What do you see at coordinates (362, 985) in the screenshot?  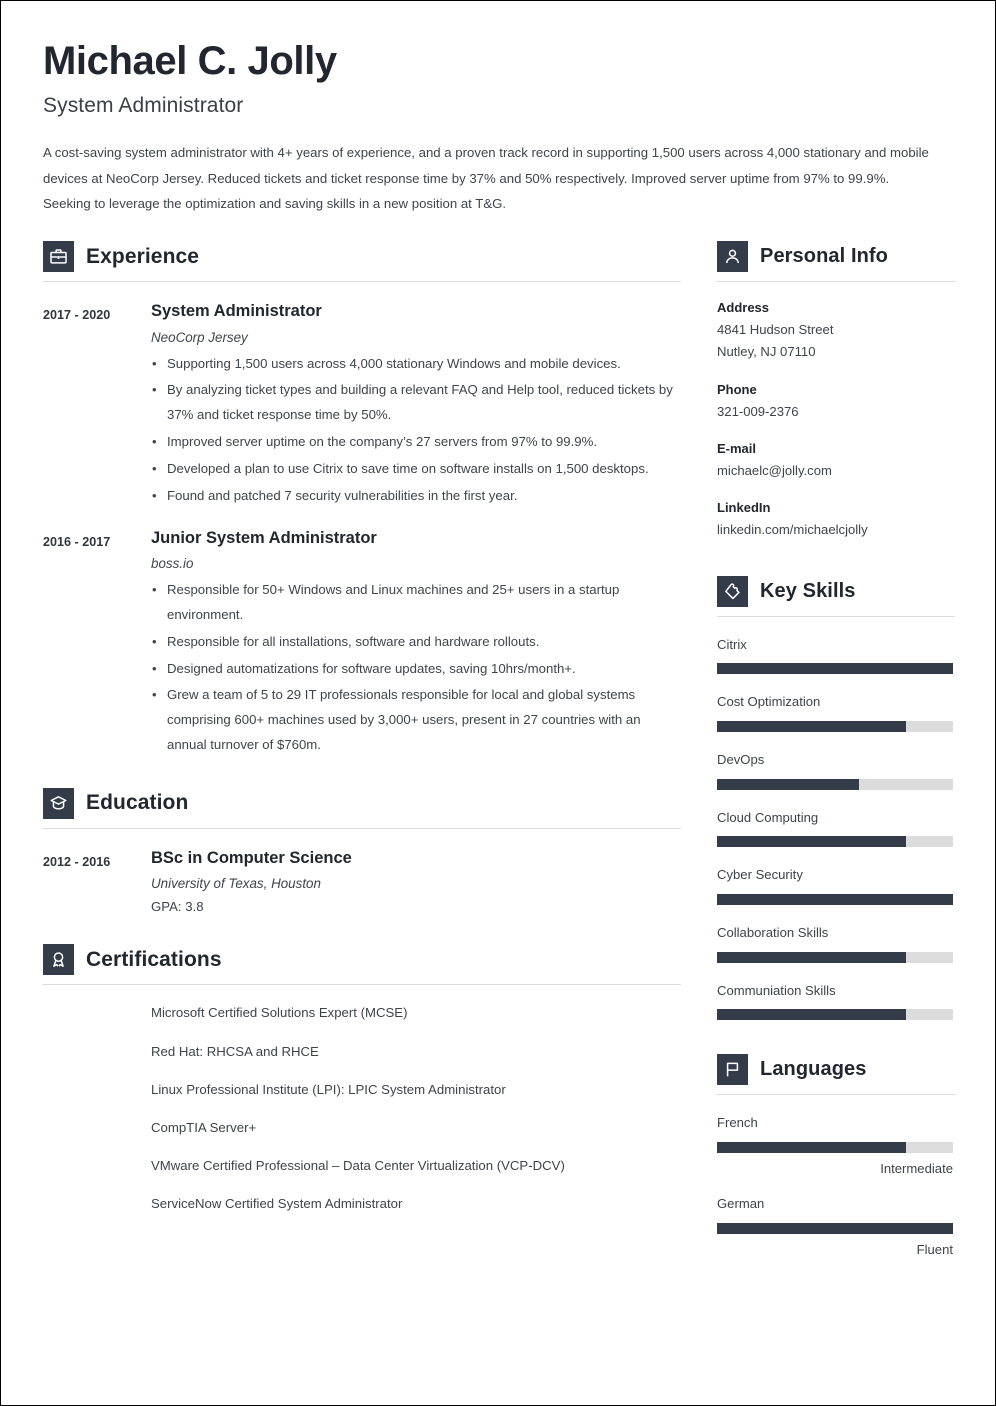 I see `certifications-divider` at bounding box center [362, 985].